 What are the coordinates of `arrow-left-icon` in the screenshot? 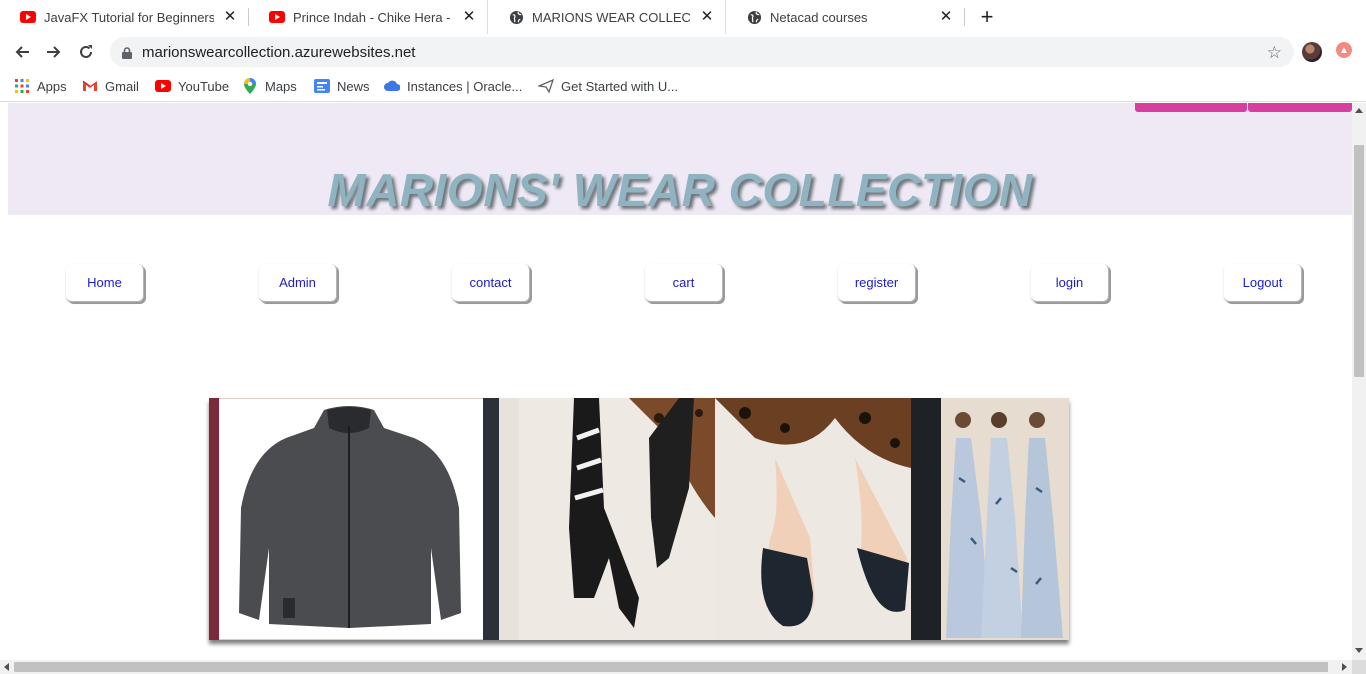 It's located at (22, 52).